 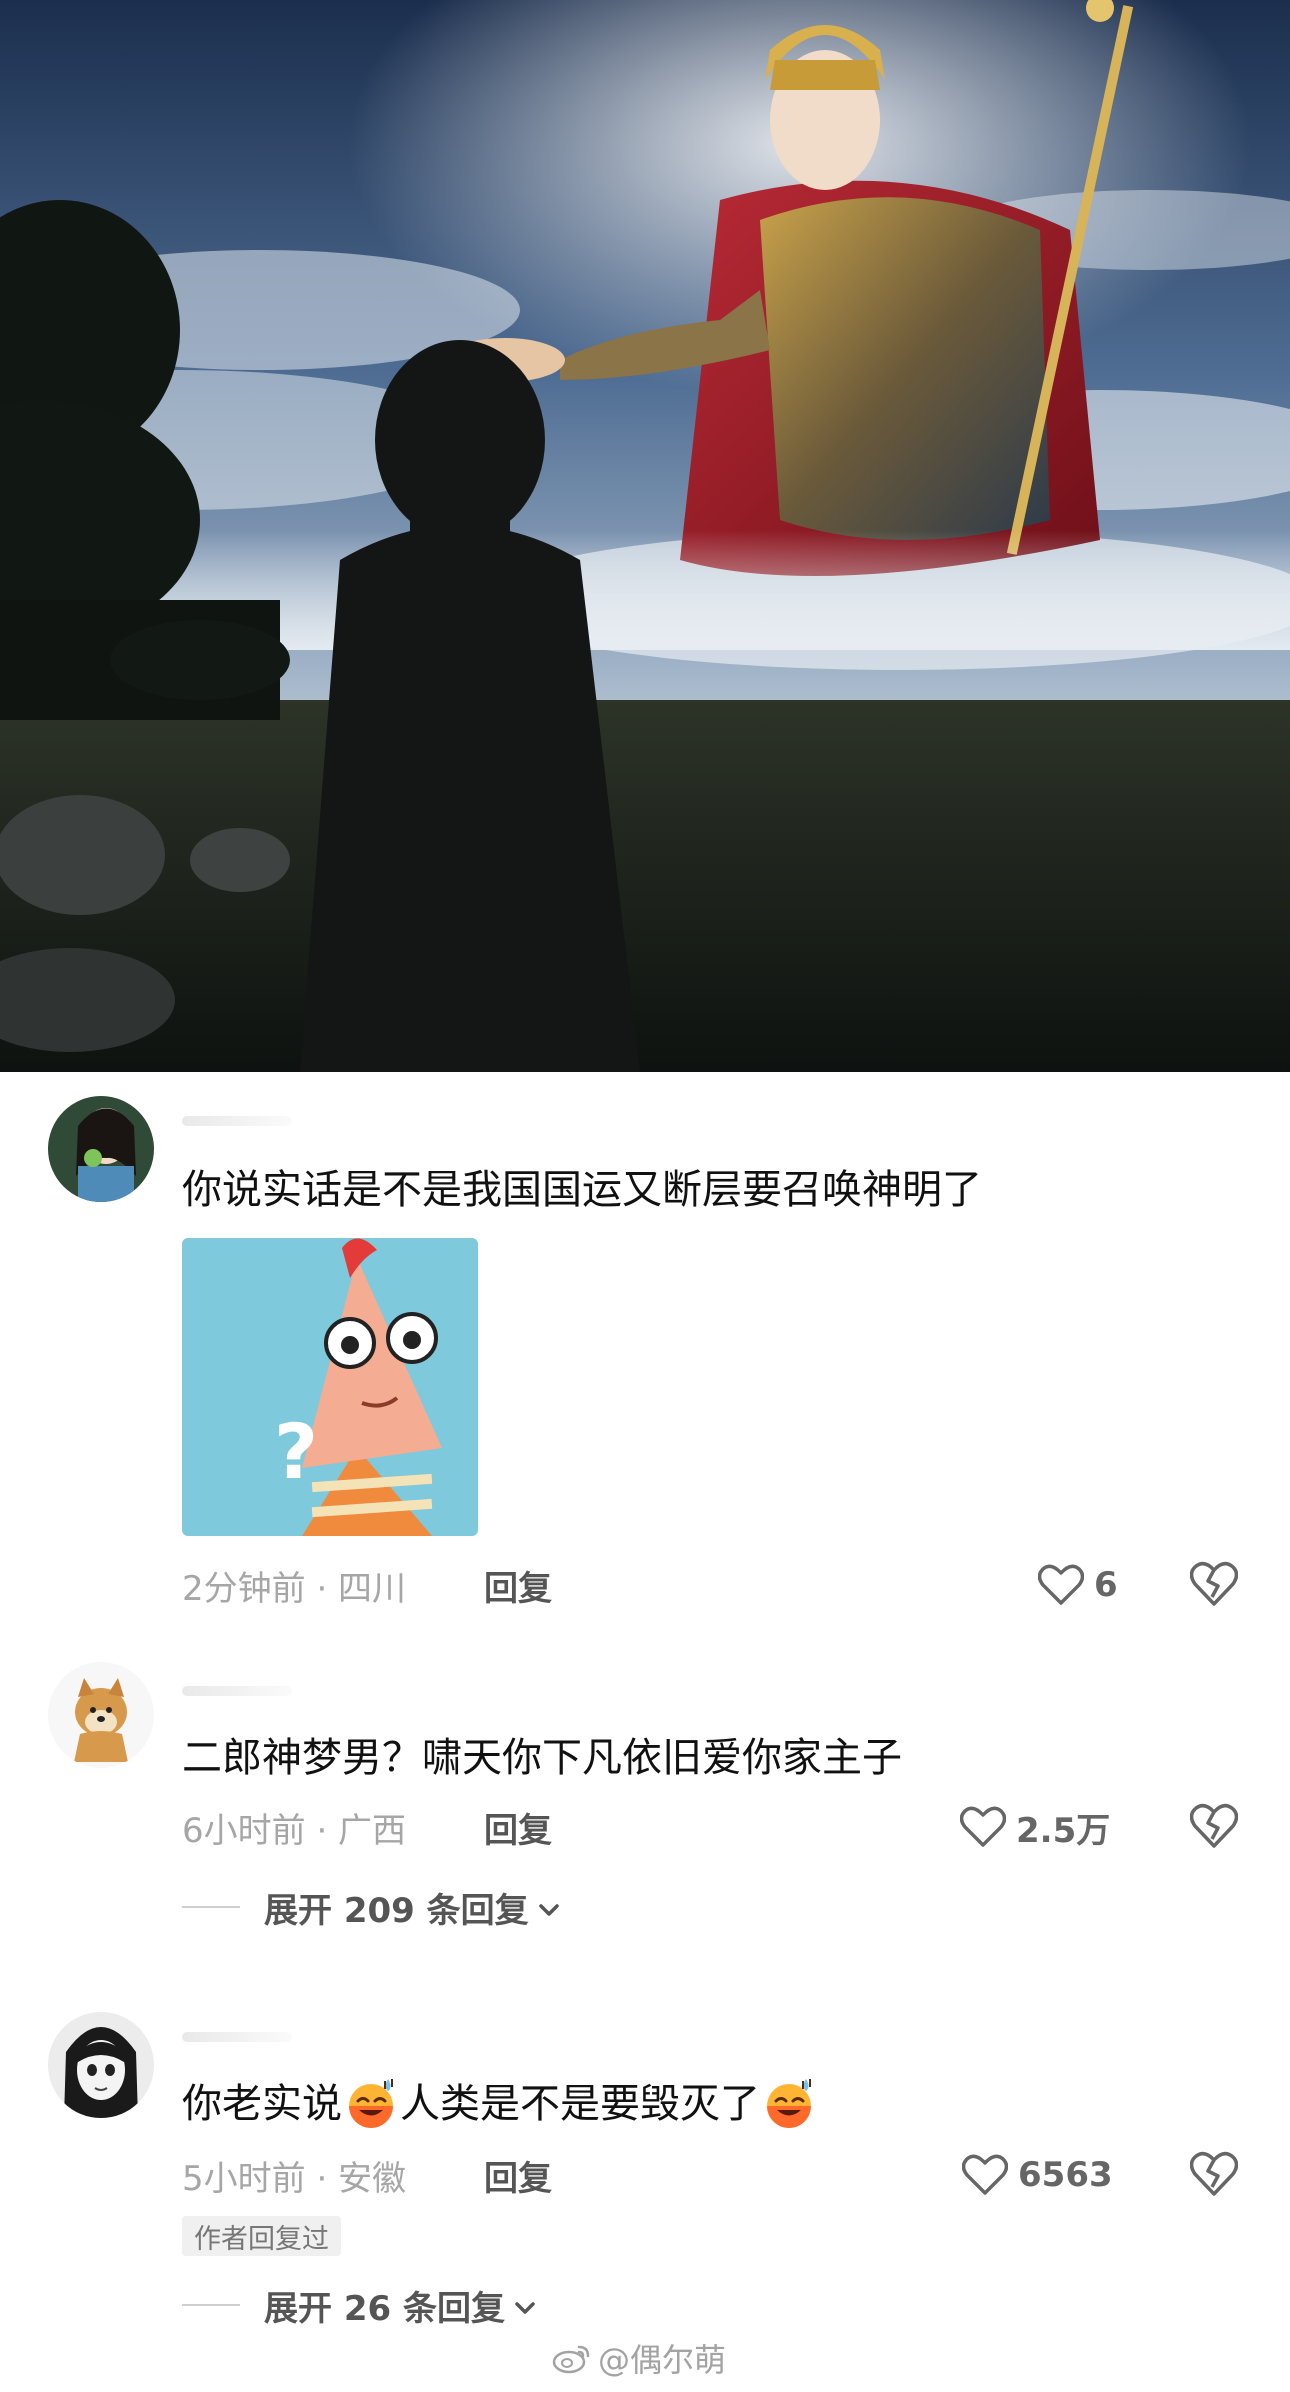 What do you see at coordinates (1106, 1585) in the screenshot?
I see `like-count: 6` at bounding box center [1106, 1585].